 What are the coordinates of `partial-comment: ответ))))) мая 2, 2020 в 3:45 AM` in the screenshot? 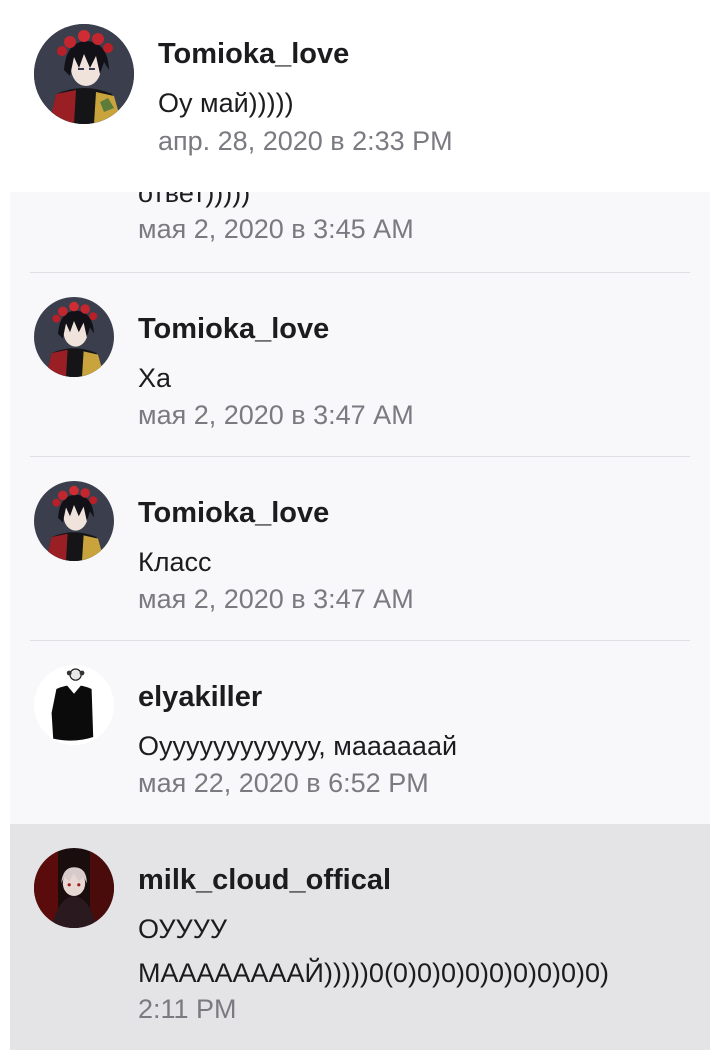 It's located at (360, 232).